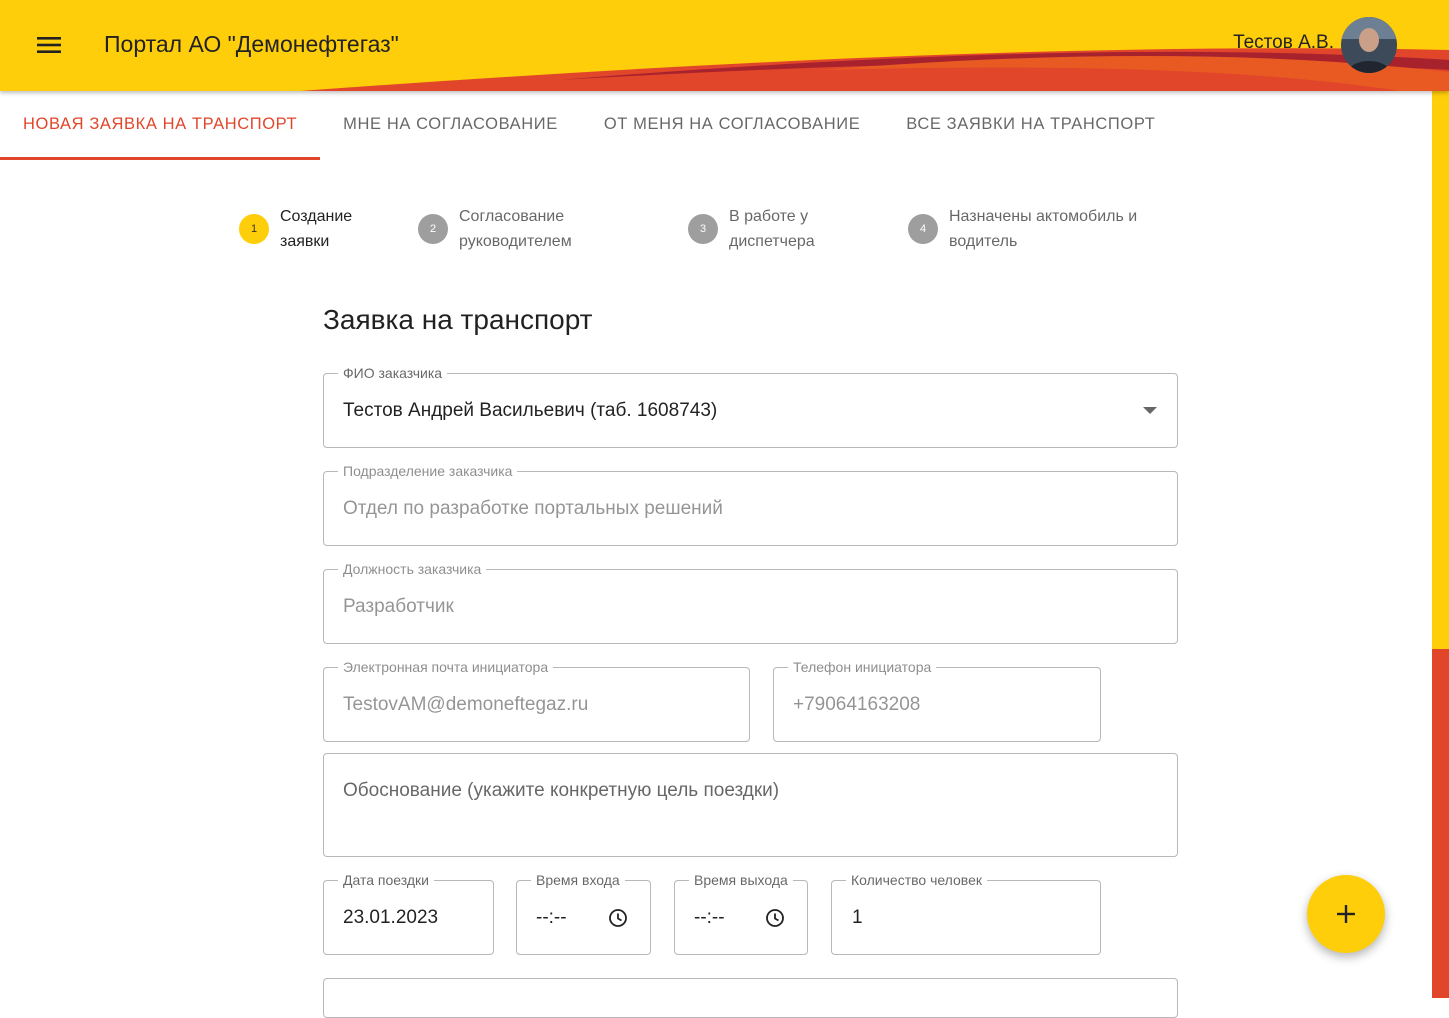  I want to click on user-avatar-icon, so click(1369, 45).